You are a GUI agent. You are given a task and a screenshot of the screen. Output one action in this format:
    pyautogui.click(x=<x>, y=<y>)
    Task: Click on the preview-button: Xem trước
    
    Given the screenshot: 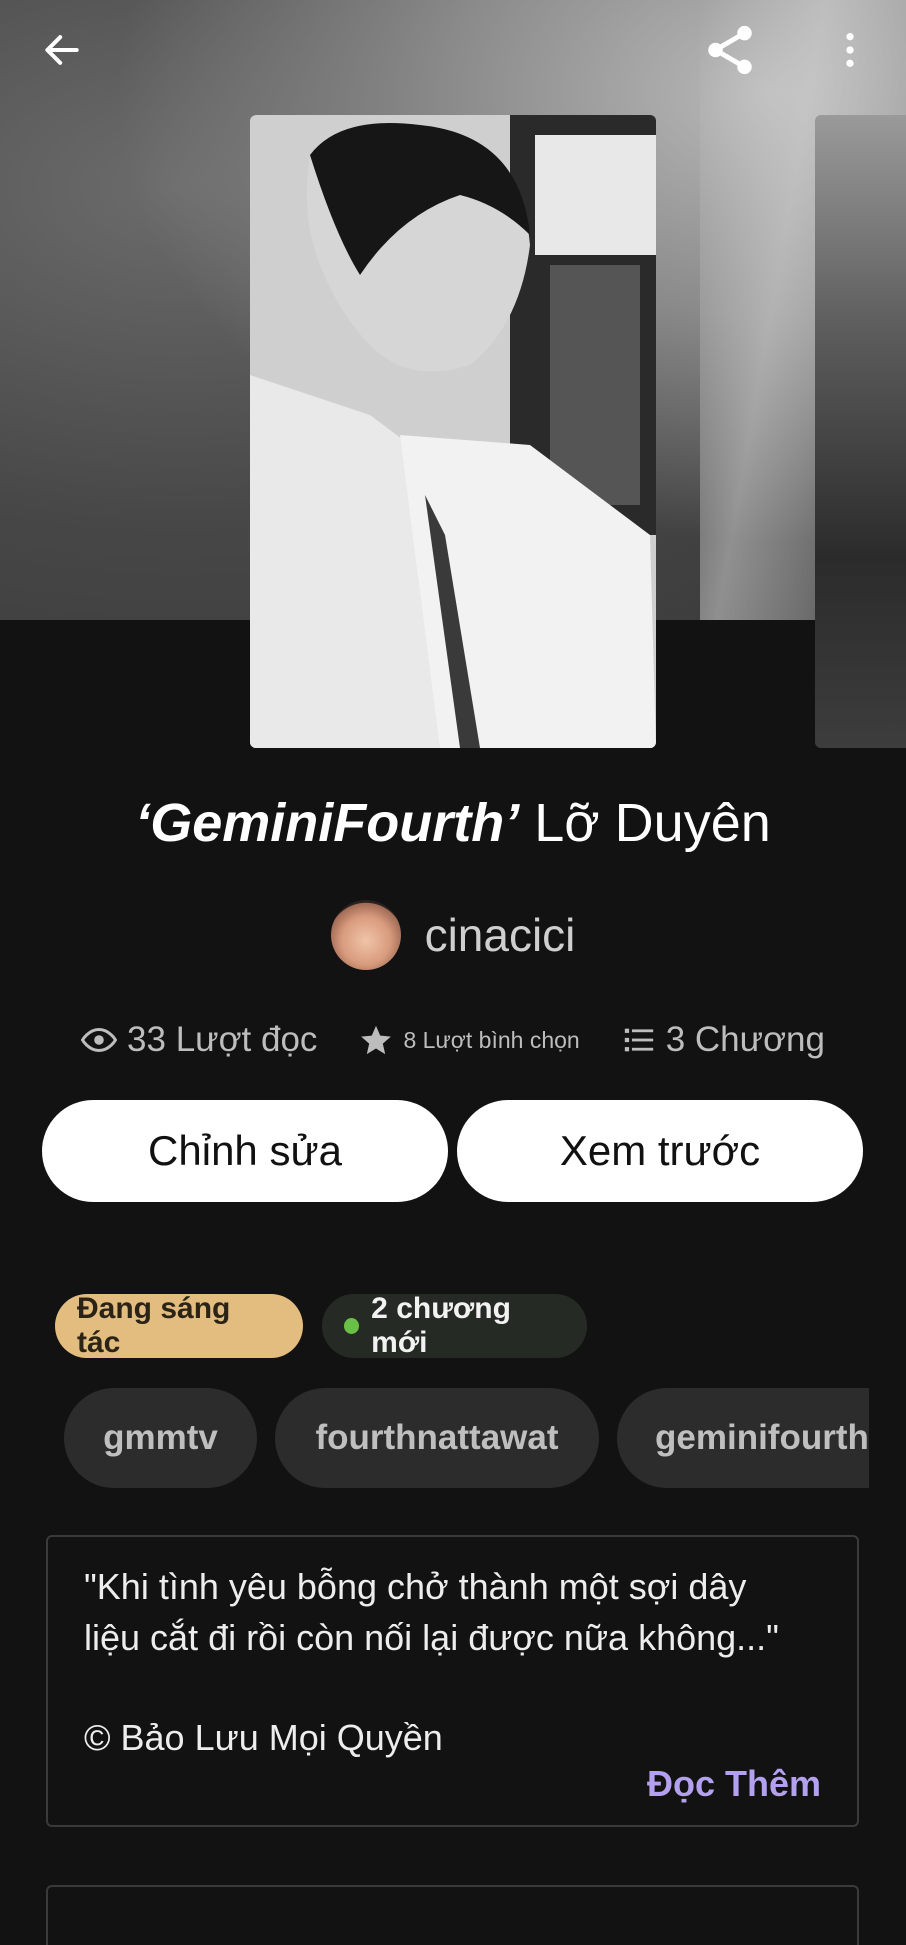 What is the action you would take?
    pyautogui.click(x=660, y=1151)
    